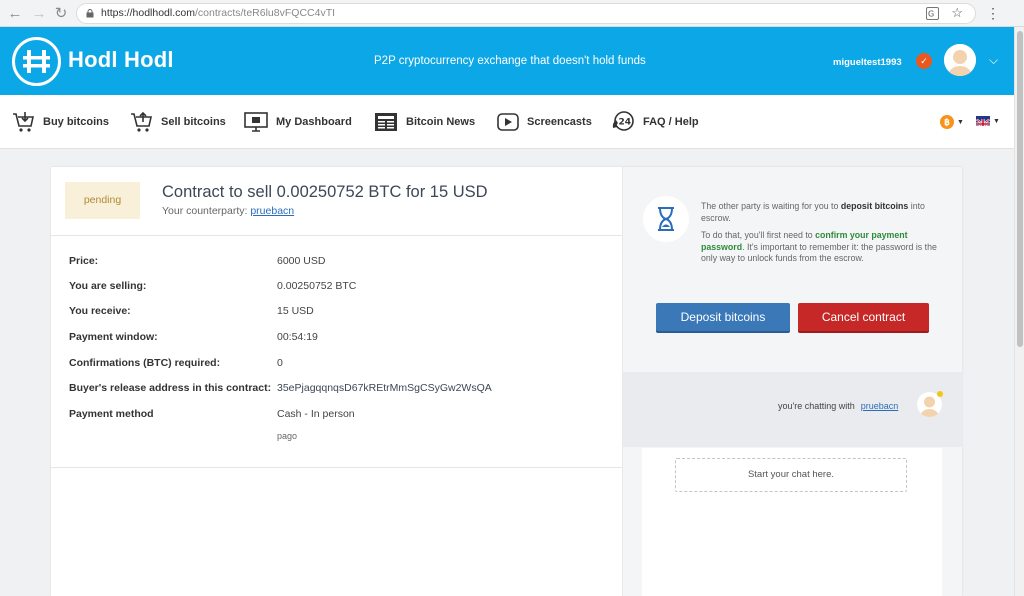 This screenshot has width=1024, height=596. I want to click on counterparty-link: pruebacn, so click(272, 211).